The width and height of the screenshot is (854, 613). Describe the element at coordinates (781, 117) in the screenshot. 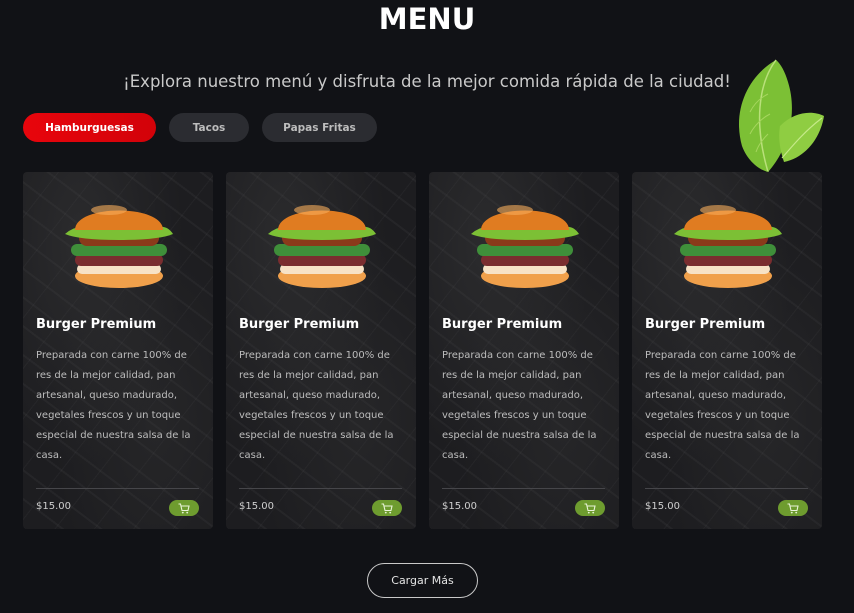

I see `basil-leaf-image` at that location.